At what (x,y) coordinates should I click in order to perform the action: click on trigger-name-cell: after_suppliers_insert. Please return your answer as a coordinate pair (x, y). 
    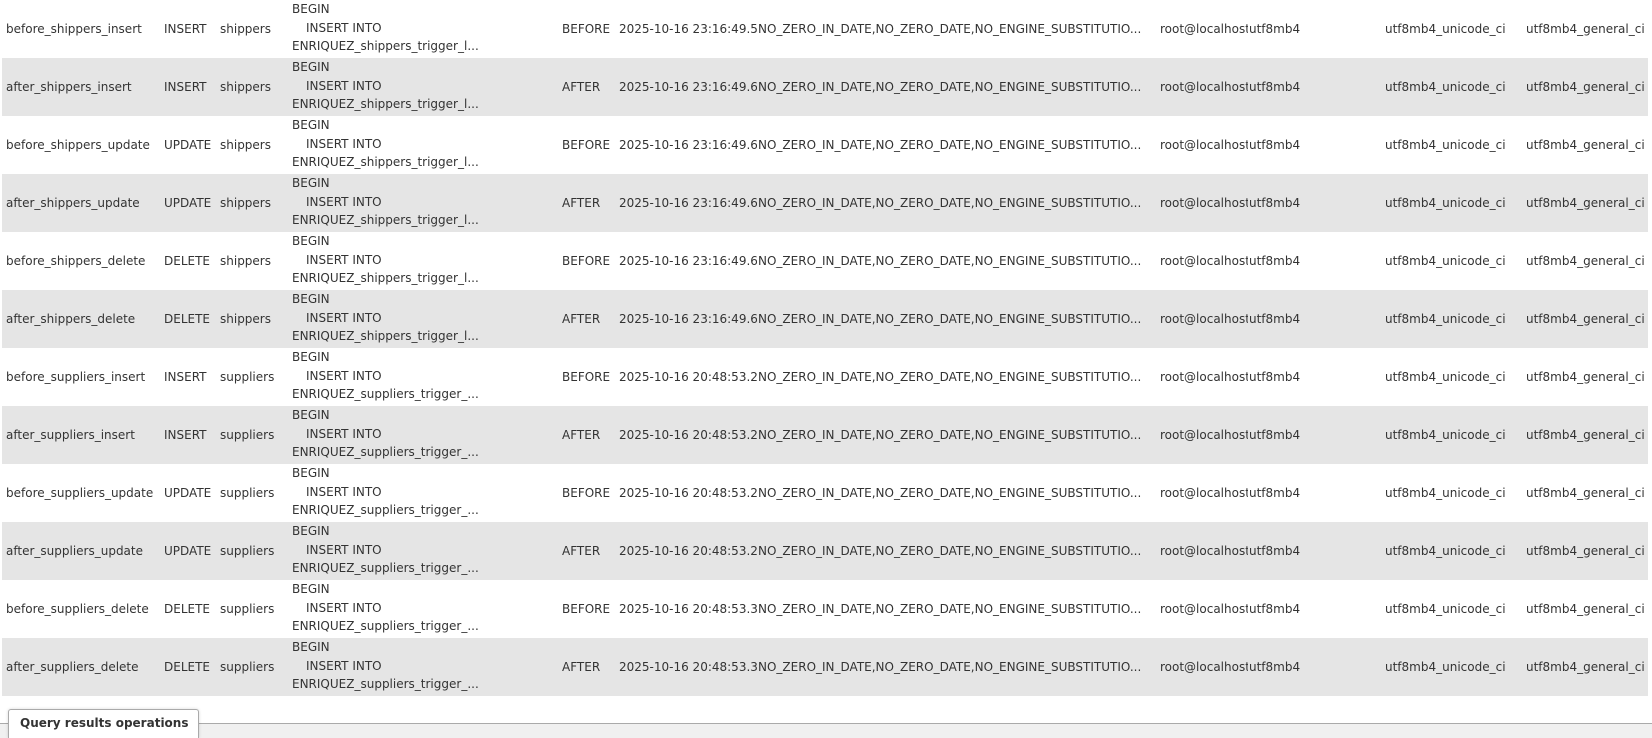
    Looking at the image, I should click on (70, 435).